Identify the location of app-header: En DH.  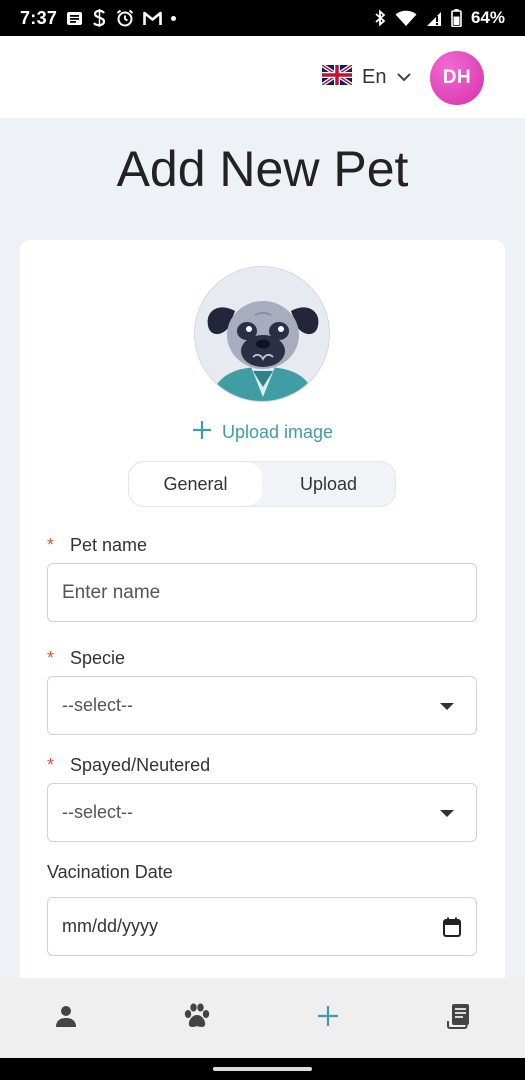
(262, 77).